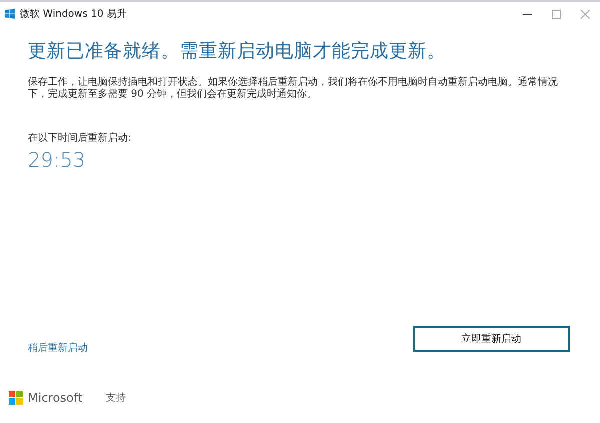  I want to click on window-title: 微软 Windows 10 易升, so click(74, 14).